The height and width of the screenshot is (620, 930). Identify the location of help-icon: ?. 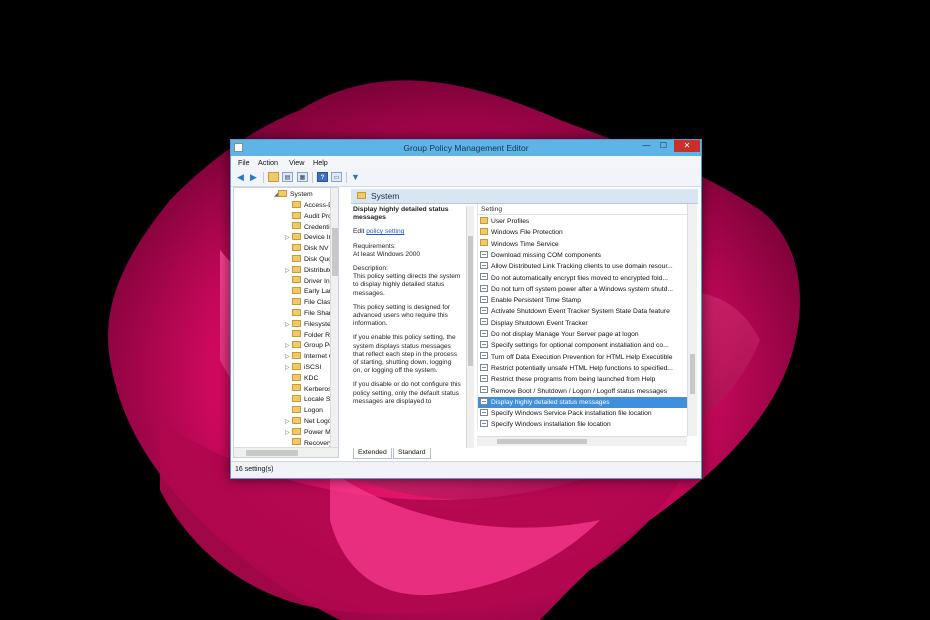
(322, 177).